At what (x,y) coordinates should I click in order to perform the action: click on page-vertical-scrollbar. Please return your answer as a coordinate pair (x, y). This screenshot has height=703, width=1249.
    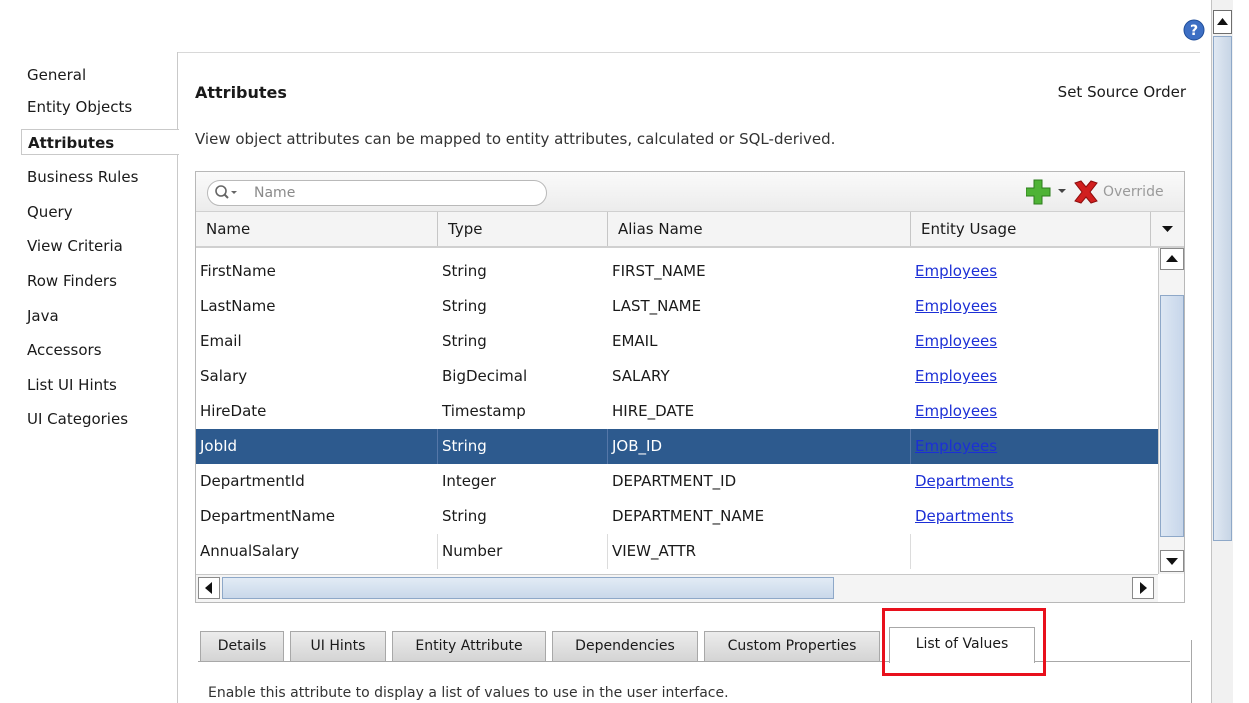
    Looking at the image, I should click on (1222, 351).